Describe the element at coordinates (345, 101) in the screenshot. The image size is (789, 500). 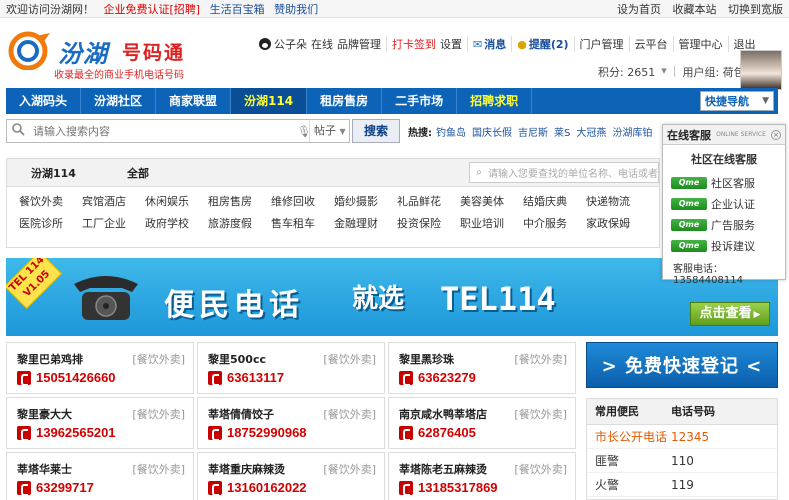
I see `nav-item-rental: 租房售房` at that location.